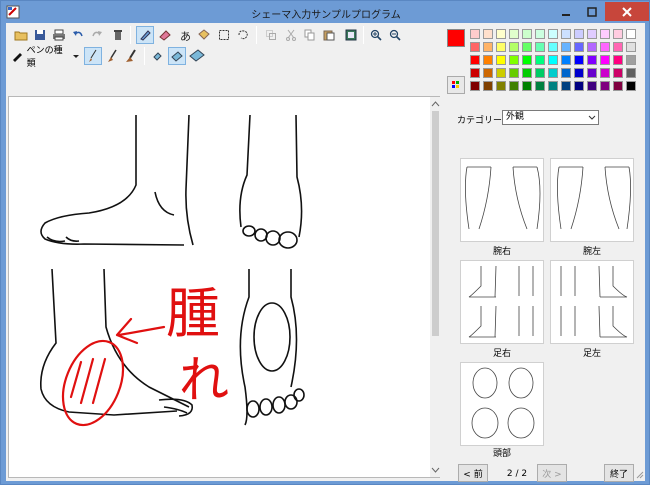  What do you see at coordinates (351, 35) in the screenshot?
I see `image-icon` at bounding box center [351, 35].